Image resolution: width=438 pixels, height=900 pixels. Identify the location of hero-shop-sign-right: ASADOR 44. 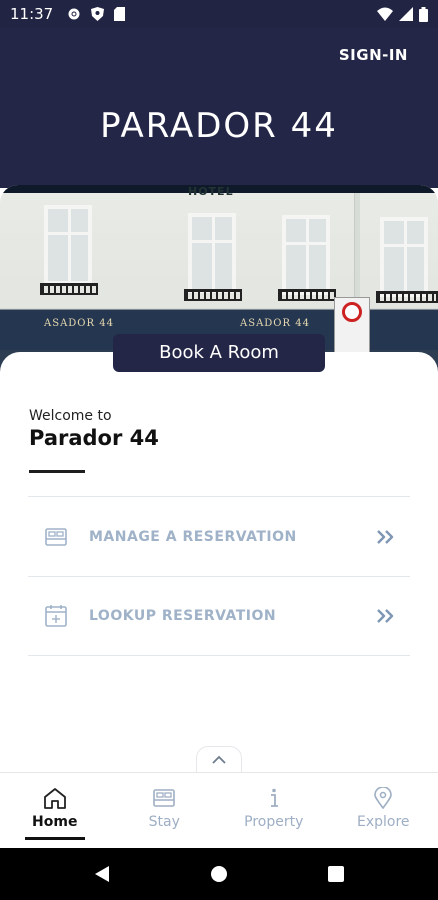
(275, 323).